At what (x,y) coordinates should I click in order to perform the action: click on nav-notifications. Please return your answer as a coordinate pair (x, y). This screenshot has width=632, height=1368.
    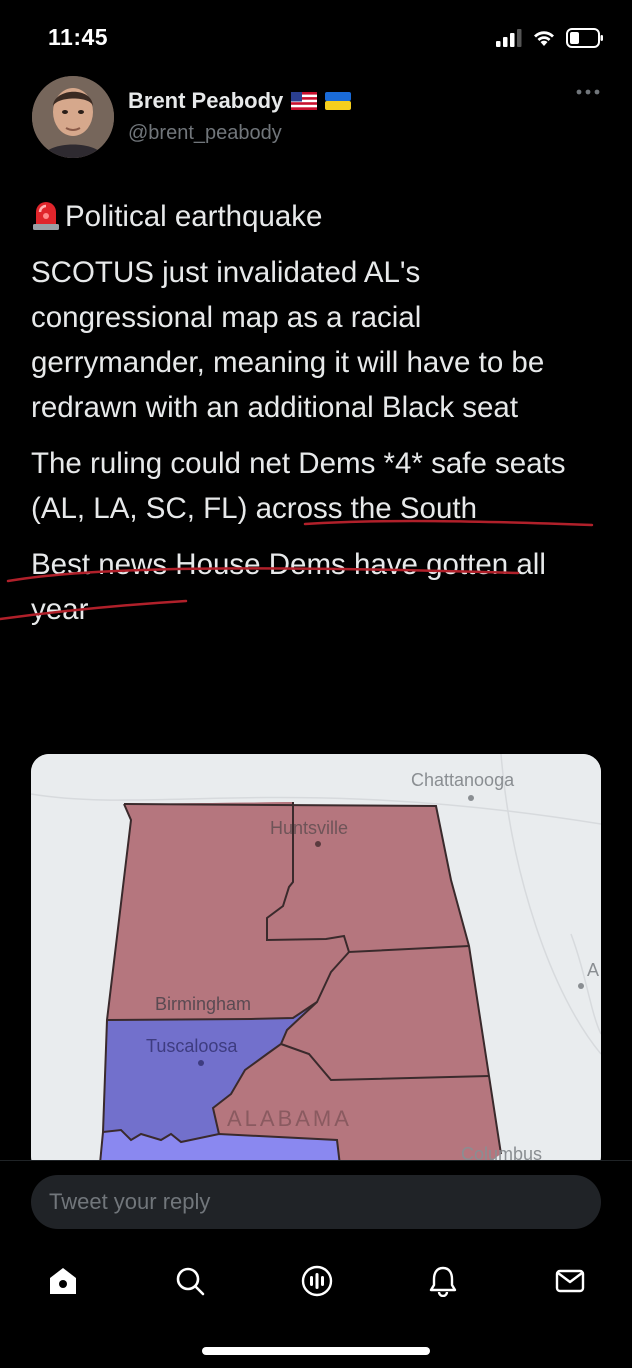
    Looking at the image, I should click on (443, 1281).